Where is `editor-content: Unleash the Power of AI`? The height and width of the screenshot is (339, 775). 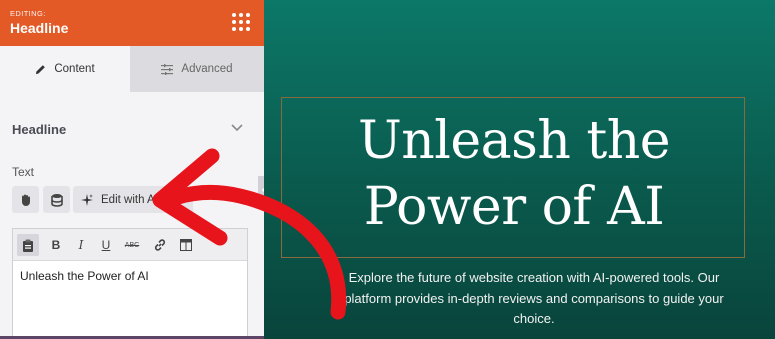 editor-content: Unleash the Power of AI is located at coordinates (84, 276).